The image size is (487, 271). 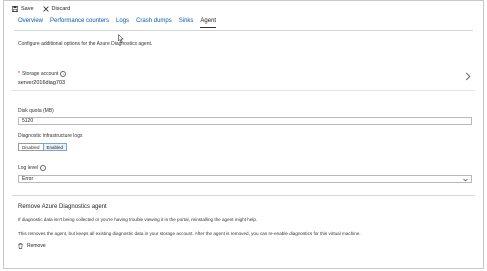 What do you see at coordinates (186, 23) in the screenshot?
I see `tab-sinks: Sinks` at bounding box center [186, 23].